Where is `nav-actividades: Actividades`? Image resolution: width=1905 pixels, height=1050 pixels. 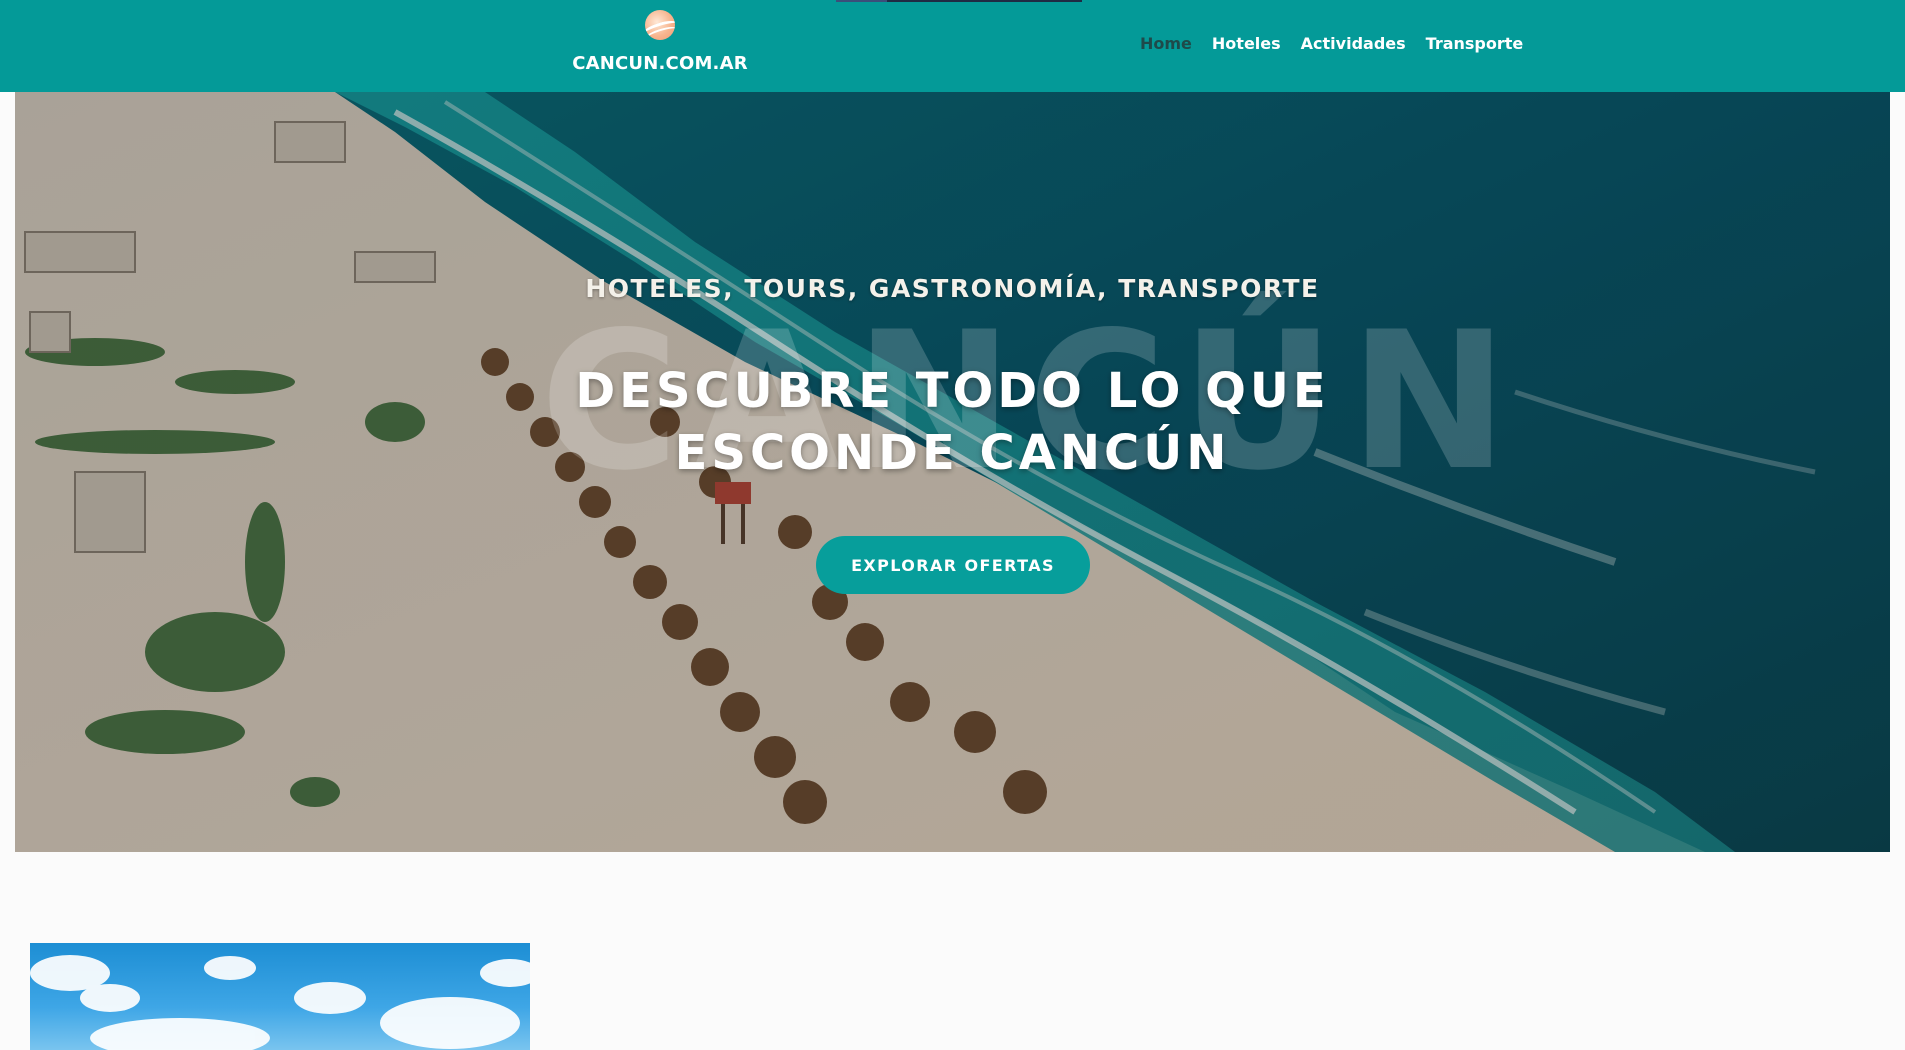
nav-actividades: Actividades is located at coordinates (1353, 43).